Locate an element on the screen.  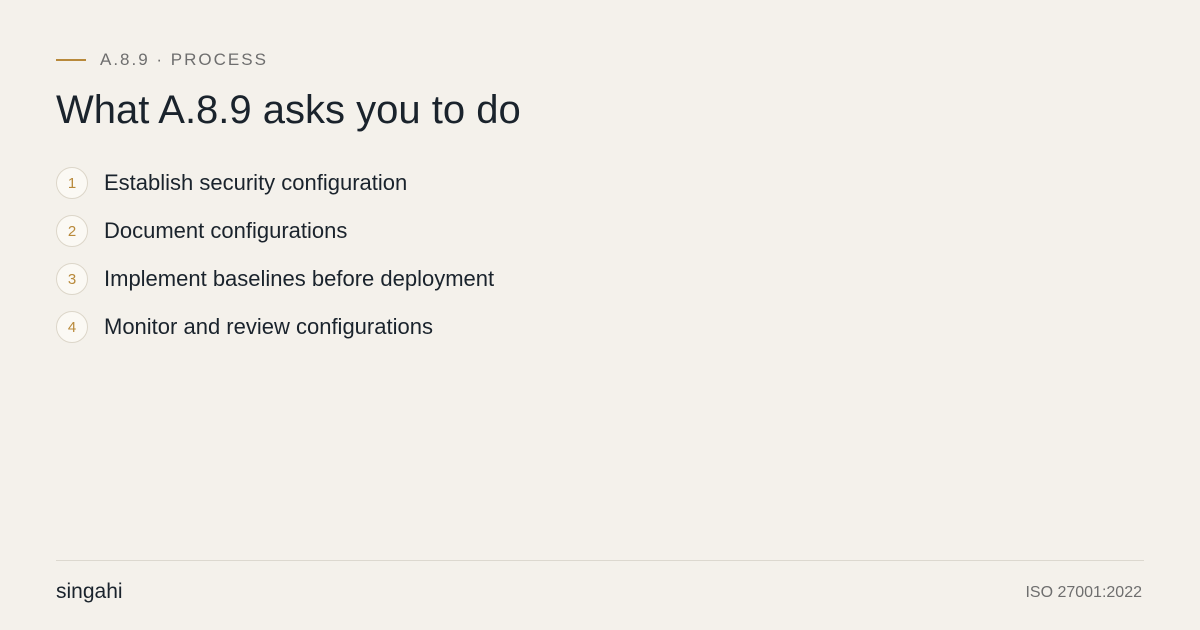
footer-divider is located at coordinates (600, 560).